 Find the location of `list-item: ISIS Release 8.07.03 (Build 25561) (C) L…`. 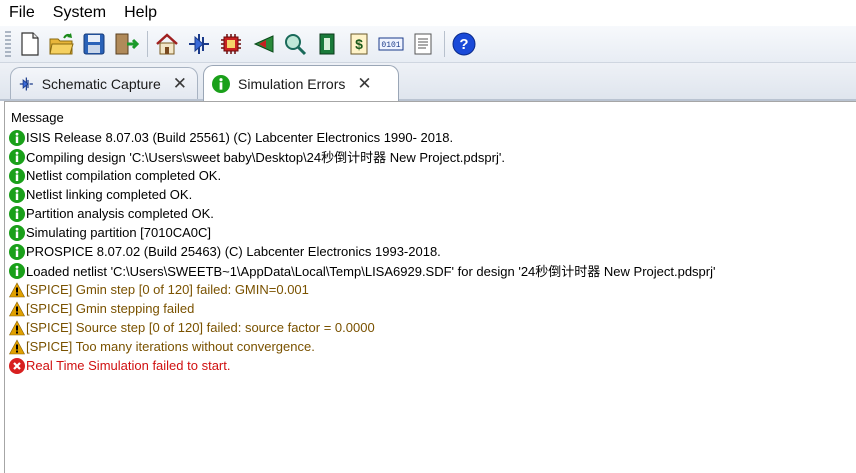

list-item: ISIS Release 8.07.03 (Build 25561) (C) L… is located at coordinates (362, 137).